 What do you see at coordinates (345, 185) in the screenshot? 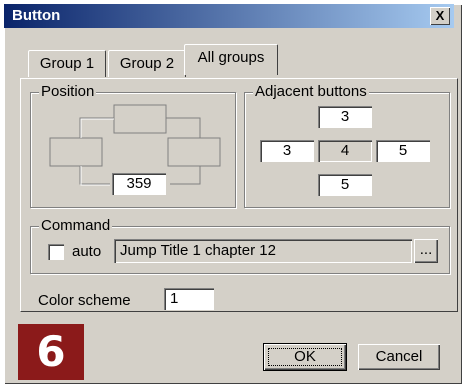
I see `adjacent-down-field: 5` at bounding box center [345, 185].